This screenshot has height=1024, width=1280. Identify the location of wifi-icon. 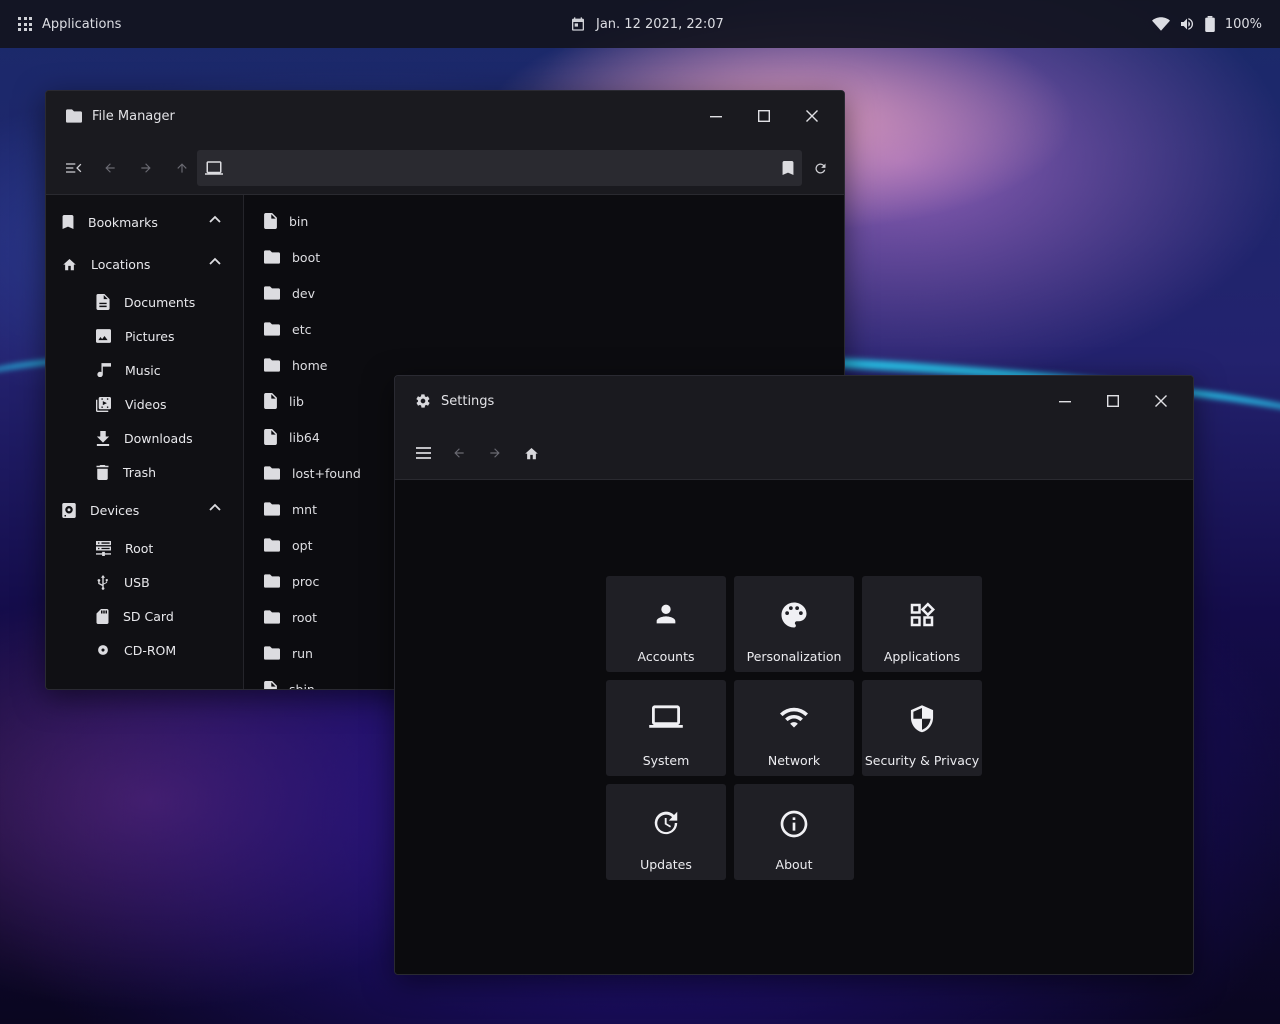
(1160, 24).